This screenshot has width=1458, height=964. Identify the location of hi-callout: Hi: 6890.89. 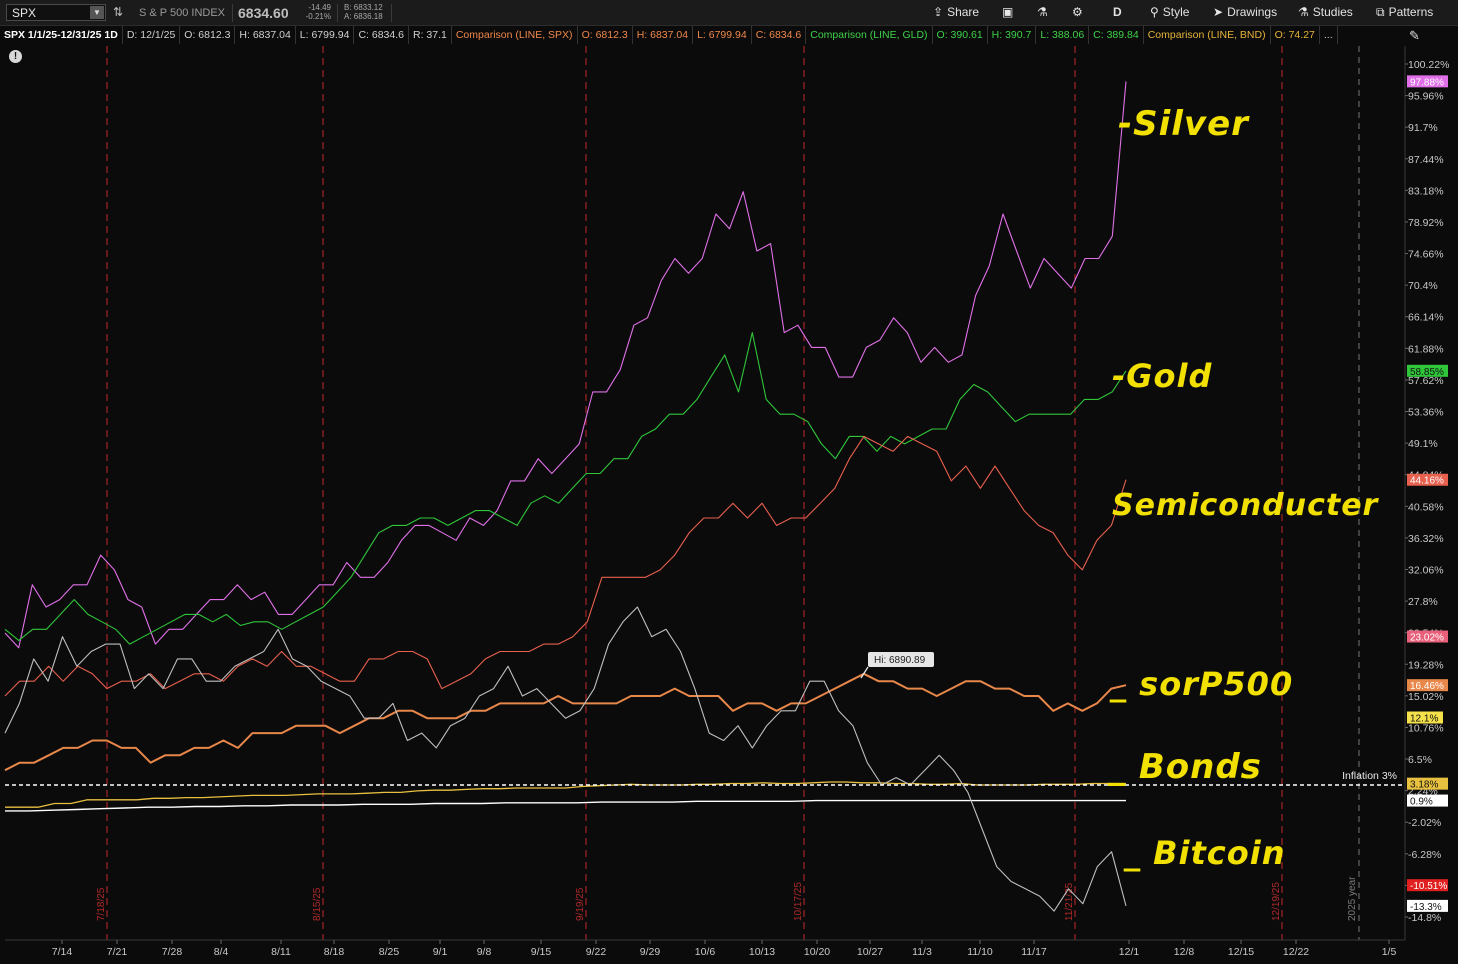
(897, 665).